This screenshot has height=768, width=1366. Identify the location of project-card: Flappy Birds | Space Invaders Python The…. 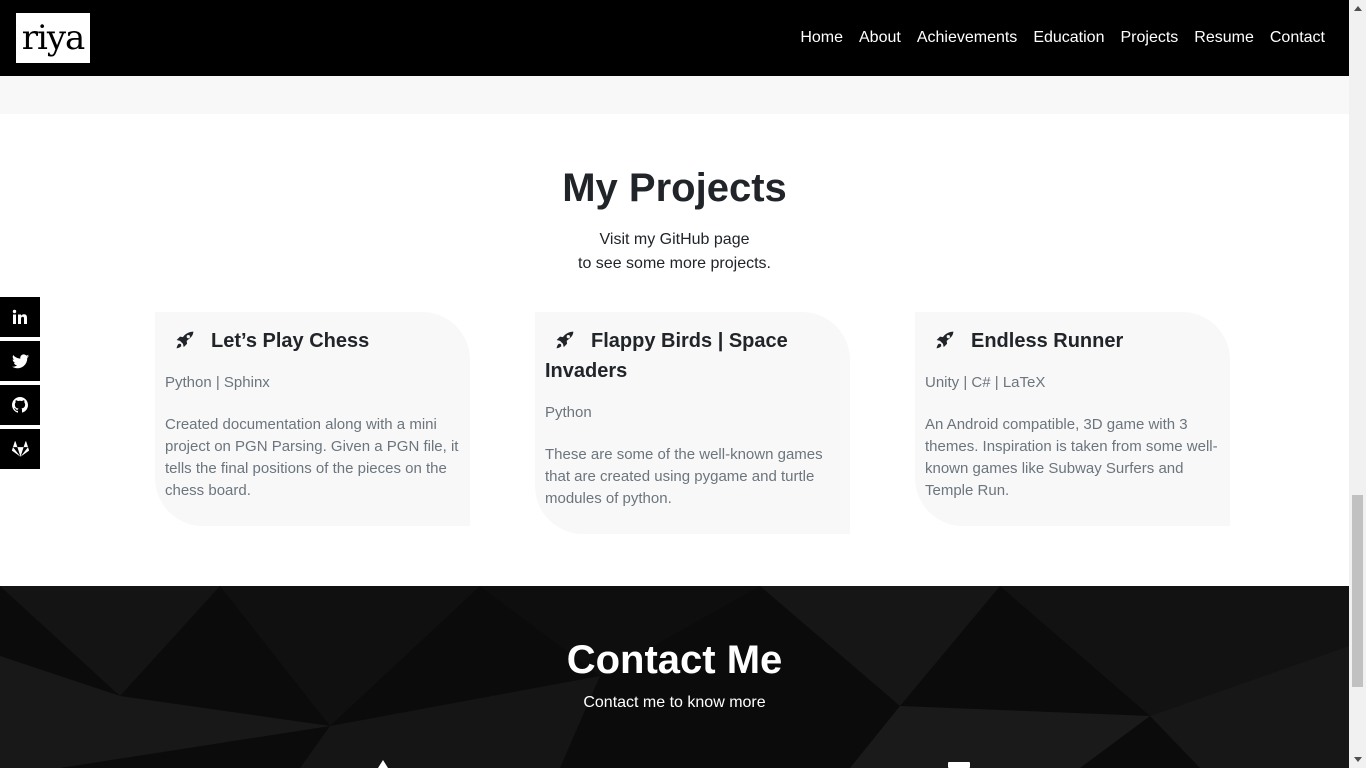
(692, 423).